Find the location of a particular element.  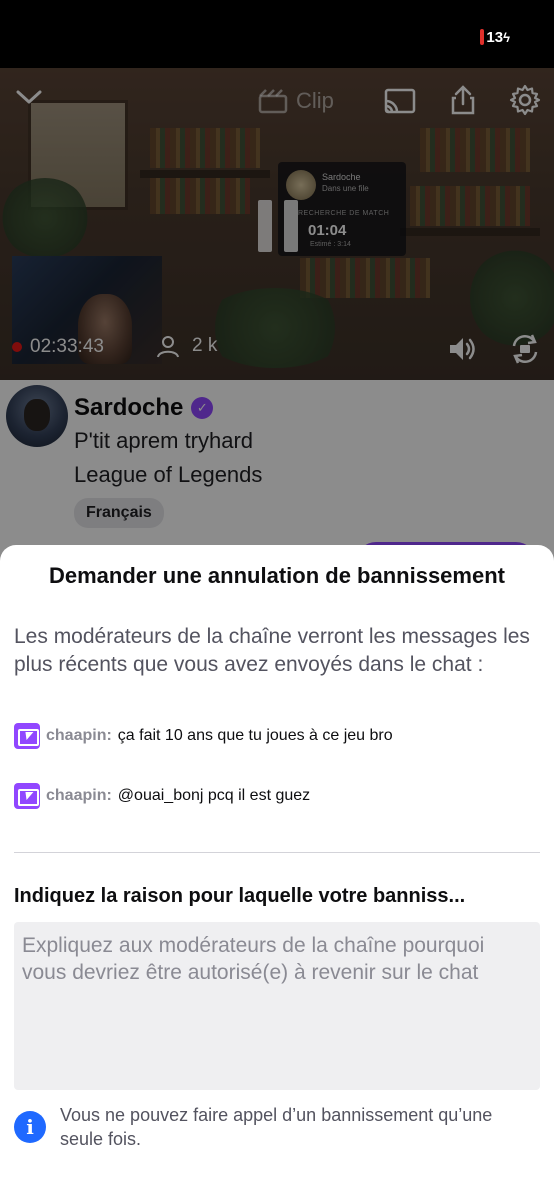

reason-field is located at coordinates (277, 1006).